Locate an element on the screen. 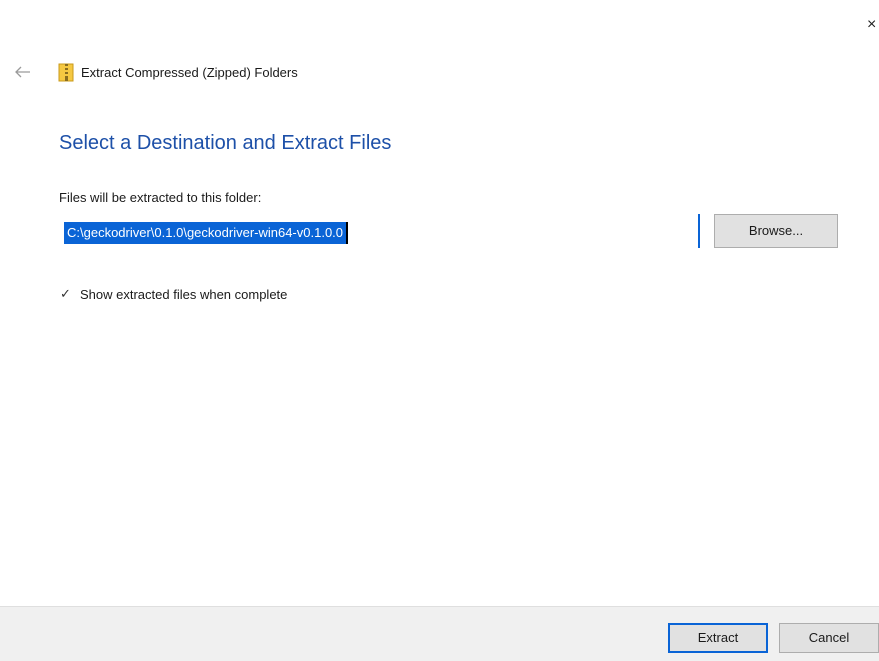 Image resolution: width=879 pixels, height=661 pixels. back-arrow-icon is located at coordinates (23, 72).